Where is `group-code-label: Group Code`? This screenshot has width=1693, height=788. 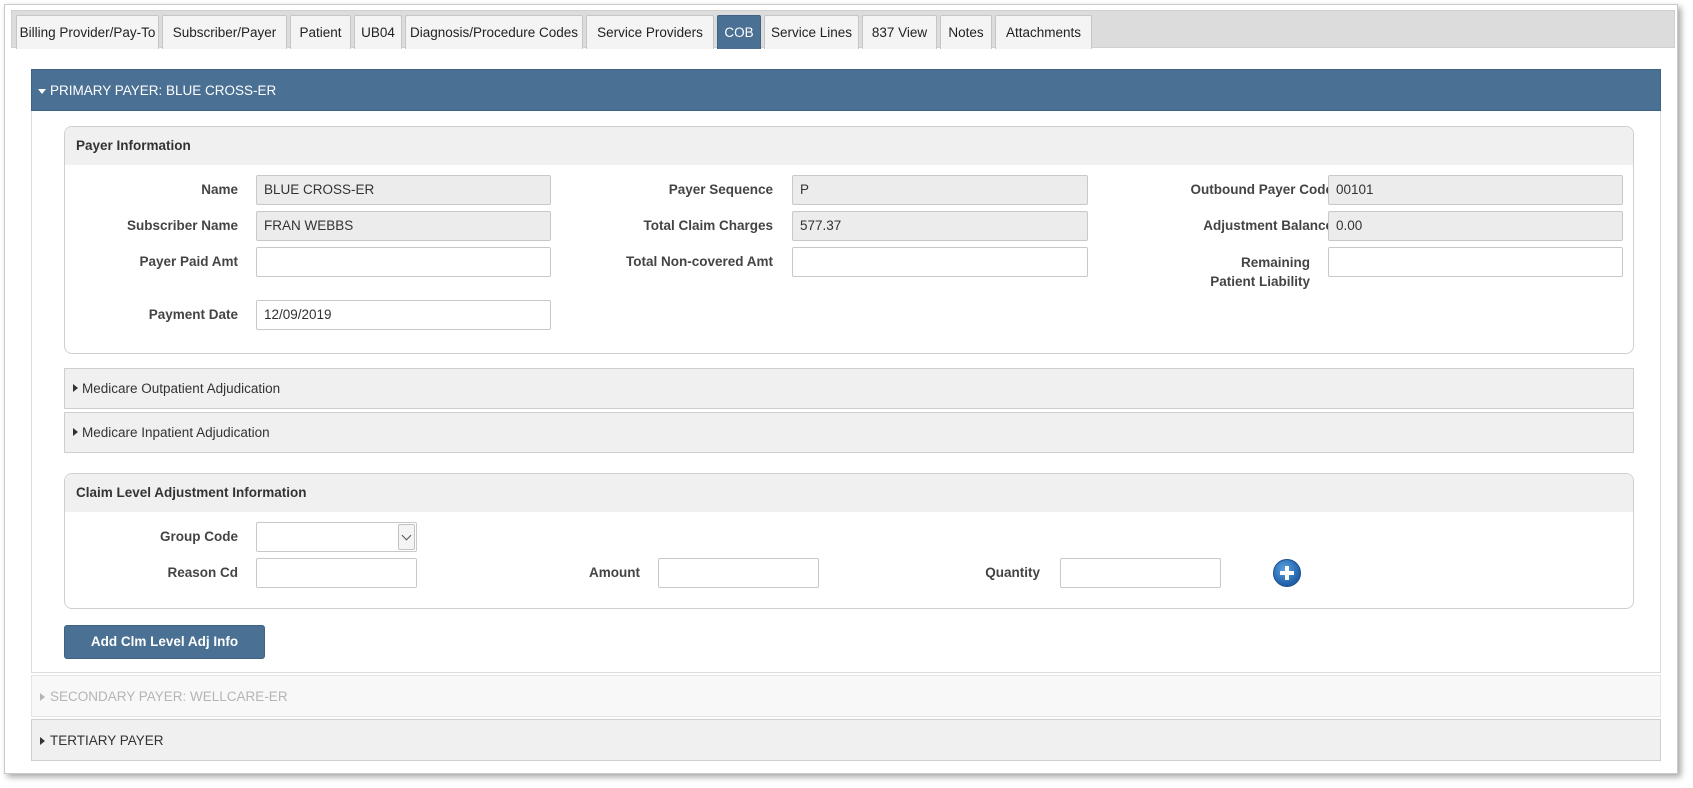 group-code-label: Group Code is located at coordinates (199, 536).